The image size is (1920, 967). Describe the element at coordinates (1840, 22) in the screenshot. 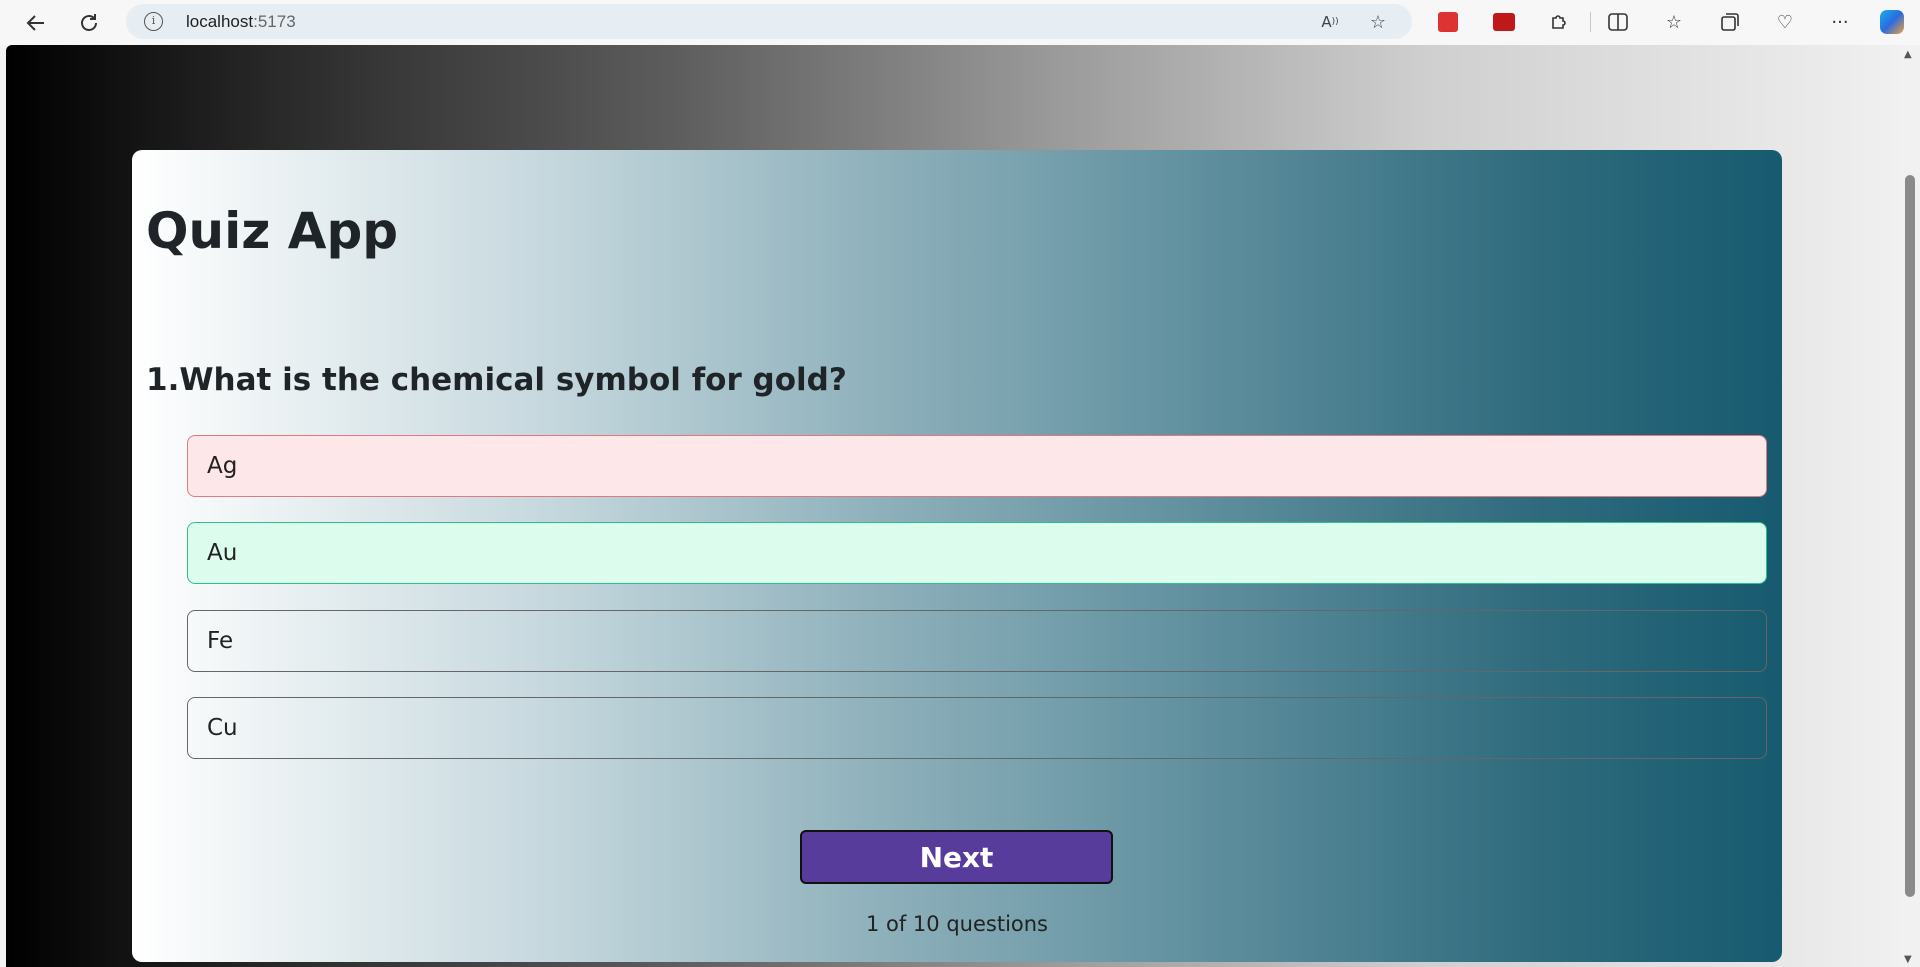

I see `more-icon: ···` at that location.